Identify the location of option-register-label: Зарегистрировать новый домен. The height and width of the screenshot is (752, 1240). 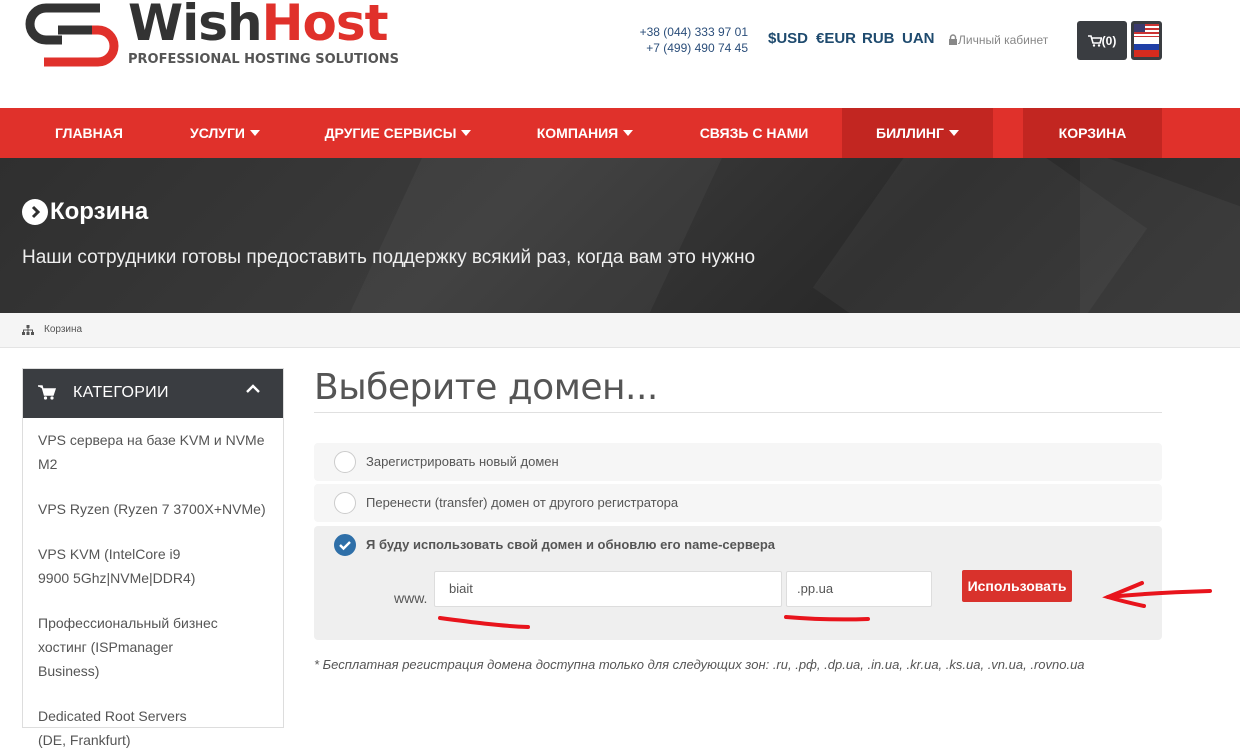
(462, 461).